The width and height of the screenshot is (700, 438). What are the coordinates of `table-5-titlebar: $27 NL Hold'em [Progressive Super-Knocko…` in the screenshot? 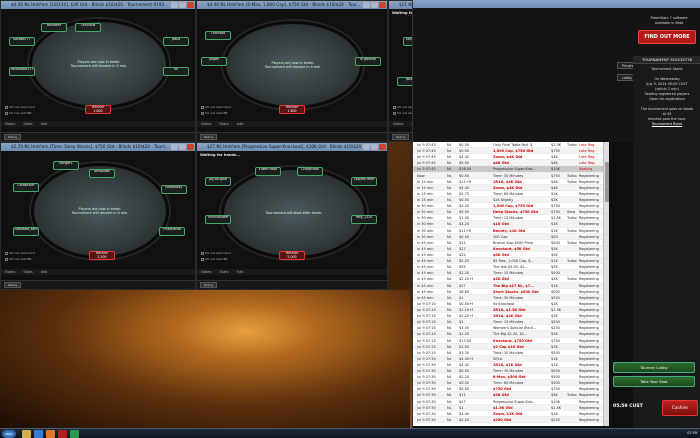 It's located at (292, 147).